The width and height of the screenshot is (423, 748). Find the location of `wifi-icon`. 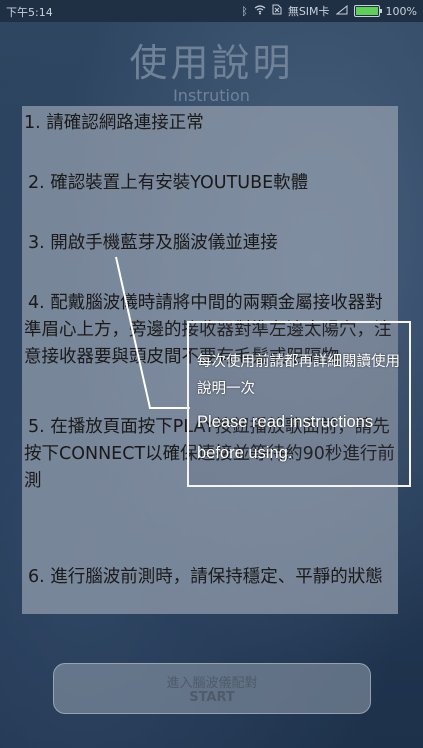

wifi-icon is located at coordinates (260, 11).